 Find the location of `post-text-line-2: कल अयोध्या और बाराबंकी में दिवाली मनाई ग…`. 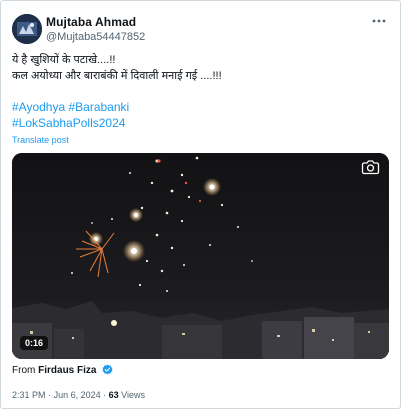

post-text-line-2: कल अयोध्या और बाराबंकी में दिवाली मनाई ग… is located at coordinates (117, 76).